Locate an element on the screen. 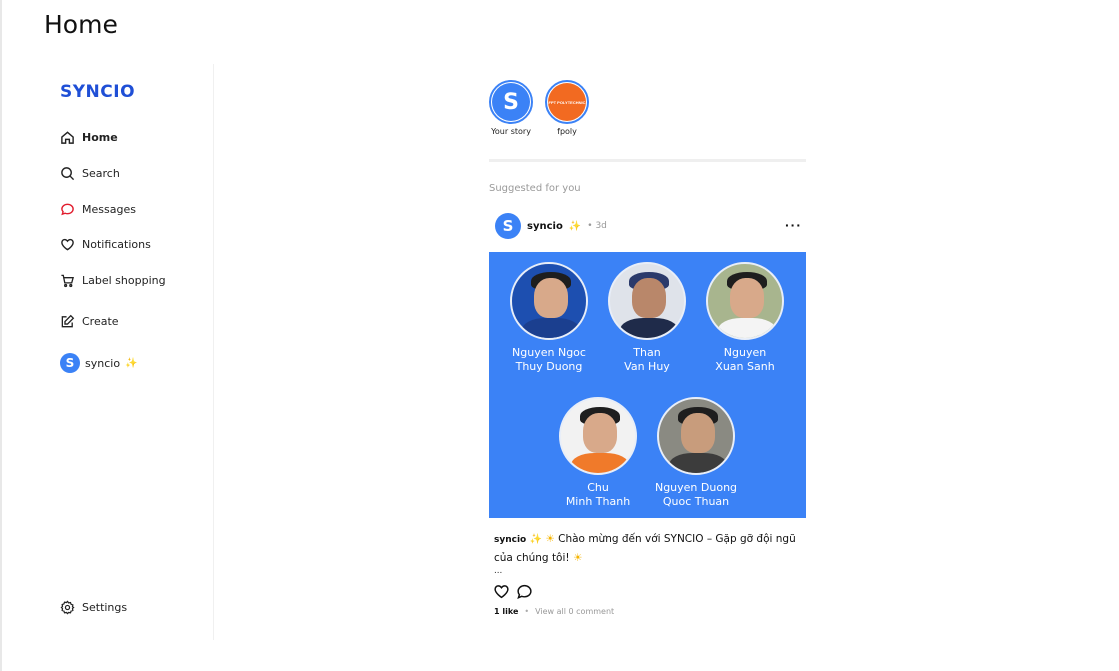  team-member: Than Van Huy is located at coordinates (647, 318).